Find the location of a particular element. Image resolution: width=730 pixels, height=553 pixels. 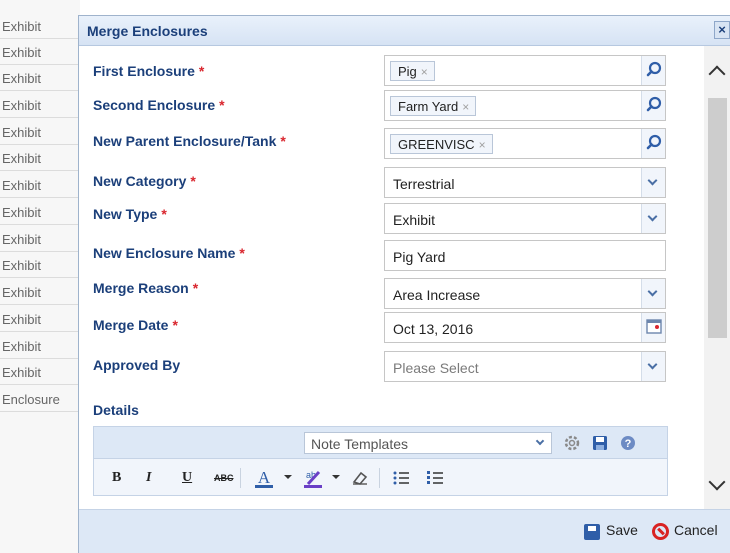

settings-icon is located at coordinates (572, 443).